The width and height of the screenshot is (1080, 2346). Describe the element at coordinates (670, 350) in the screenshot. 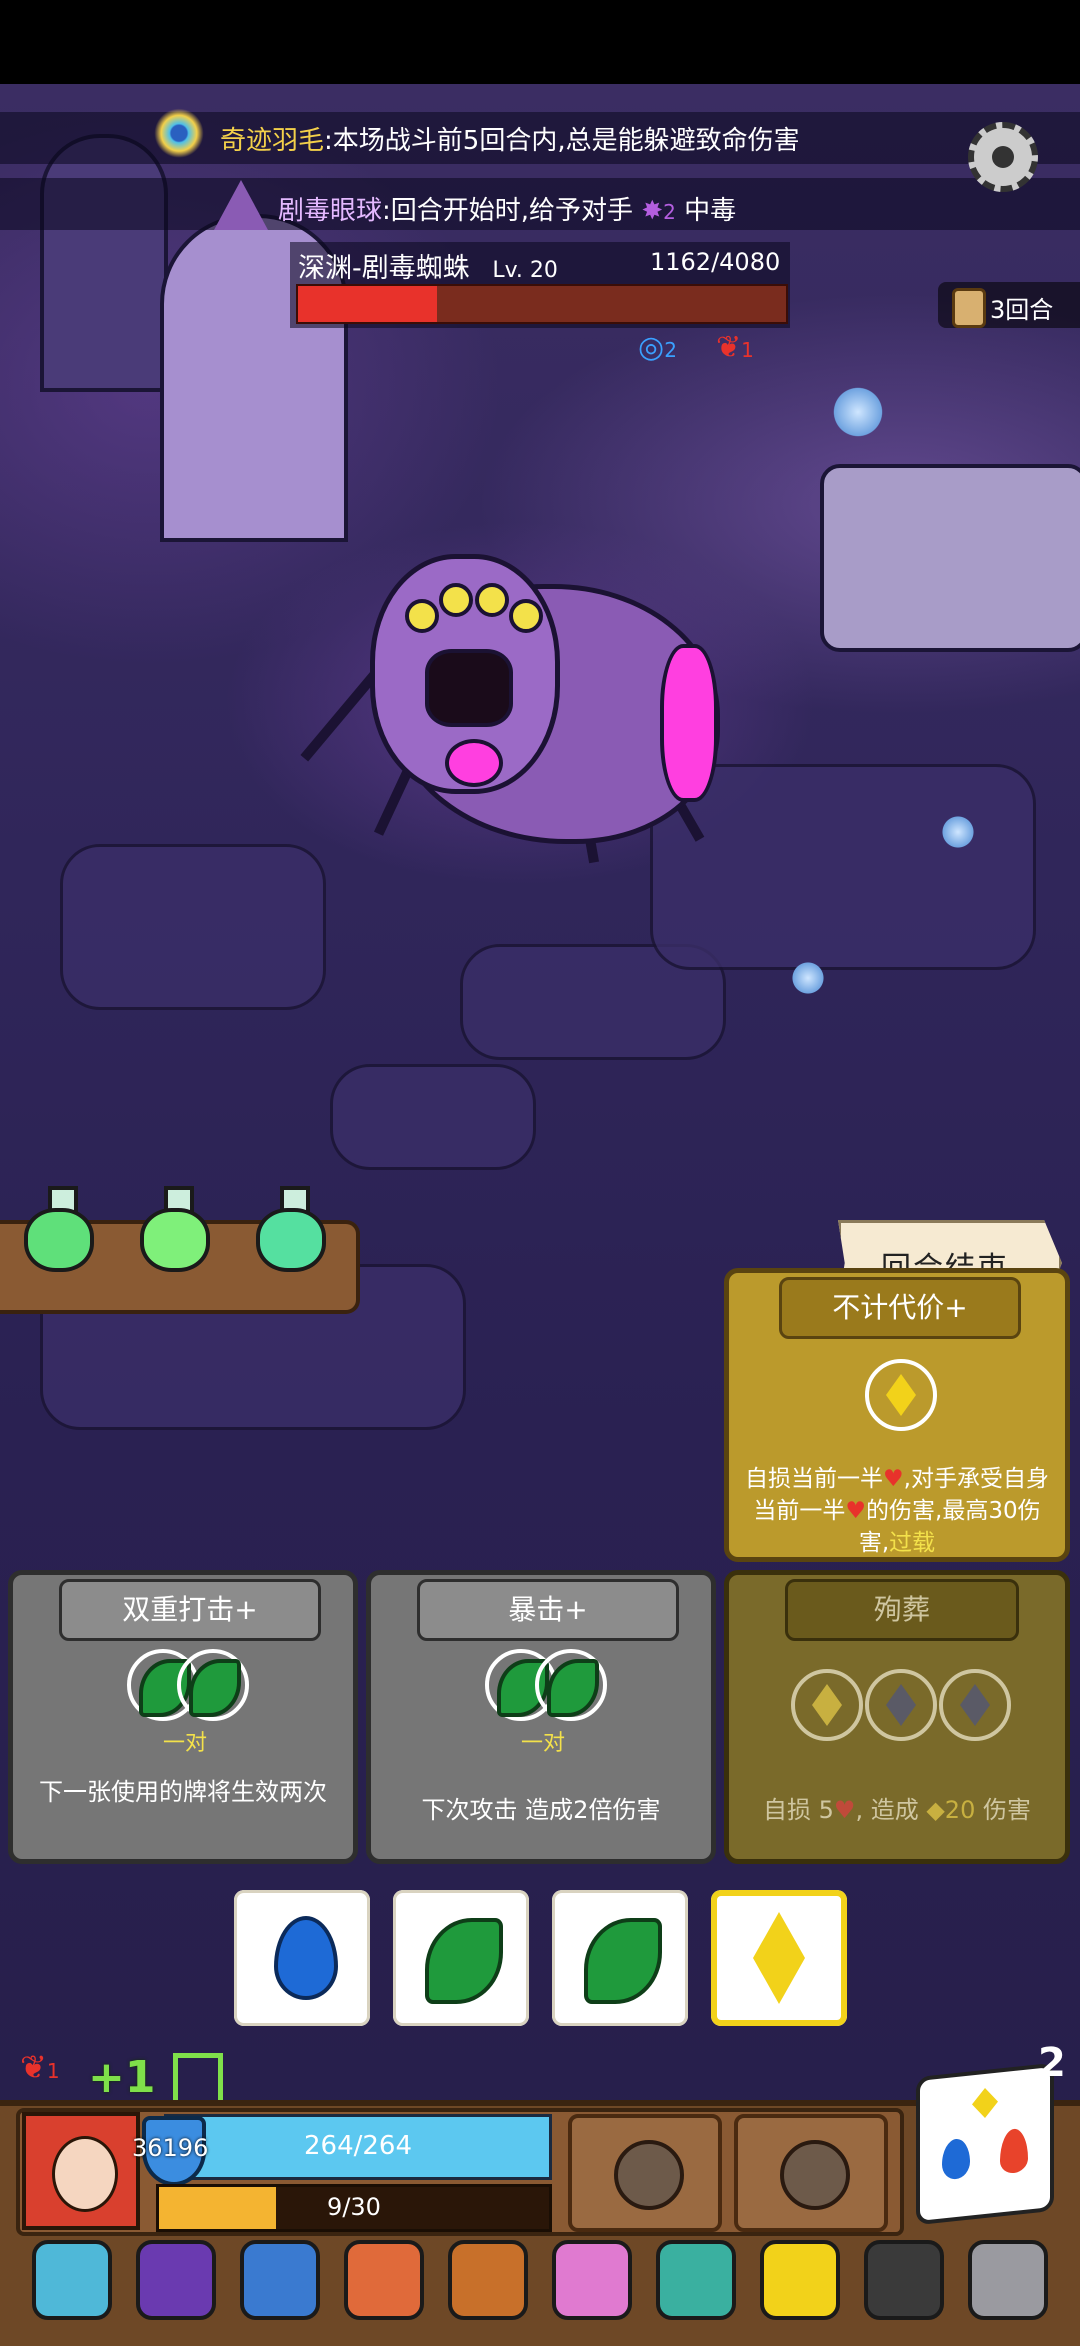

I see `vortex-value: 2` at that location.